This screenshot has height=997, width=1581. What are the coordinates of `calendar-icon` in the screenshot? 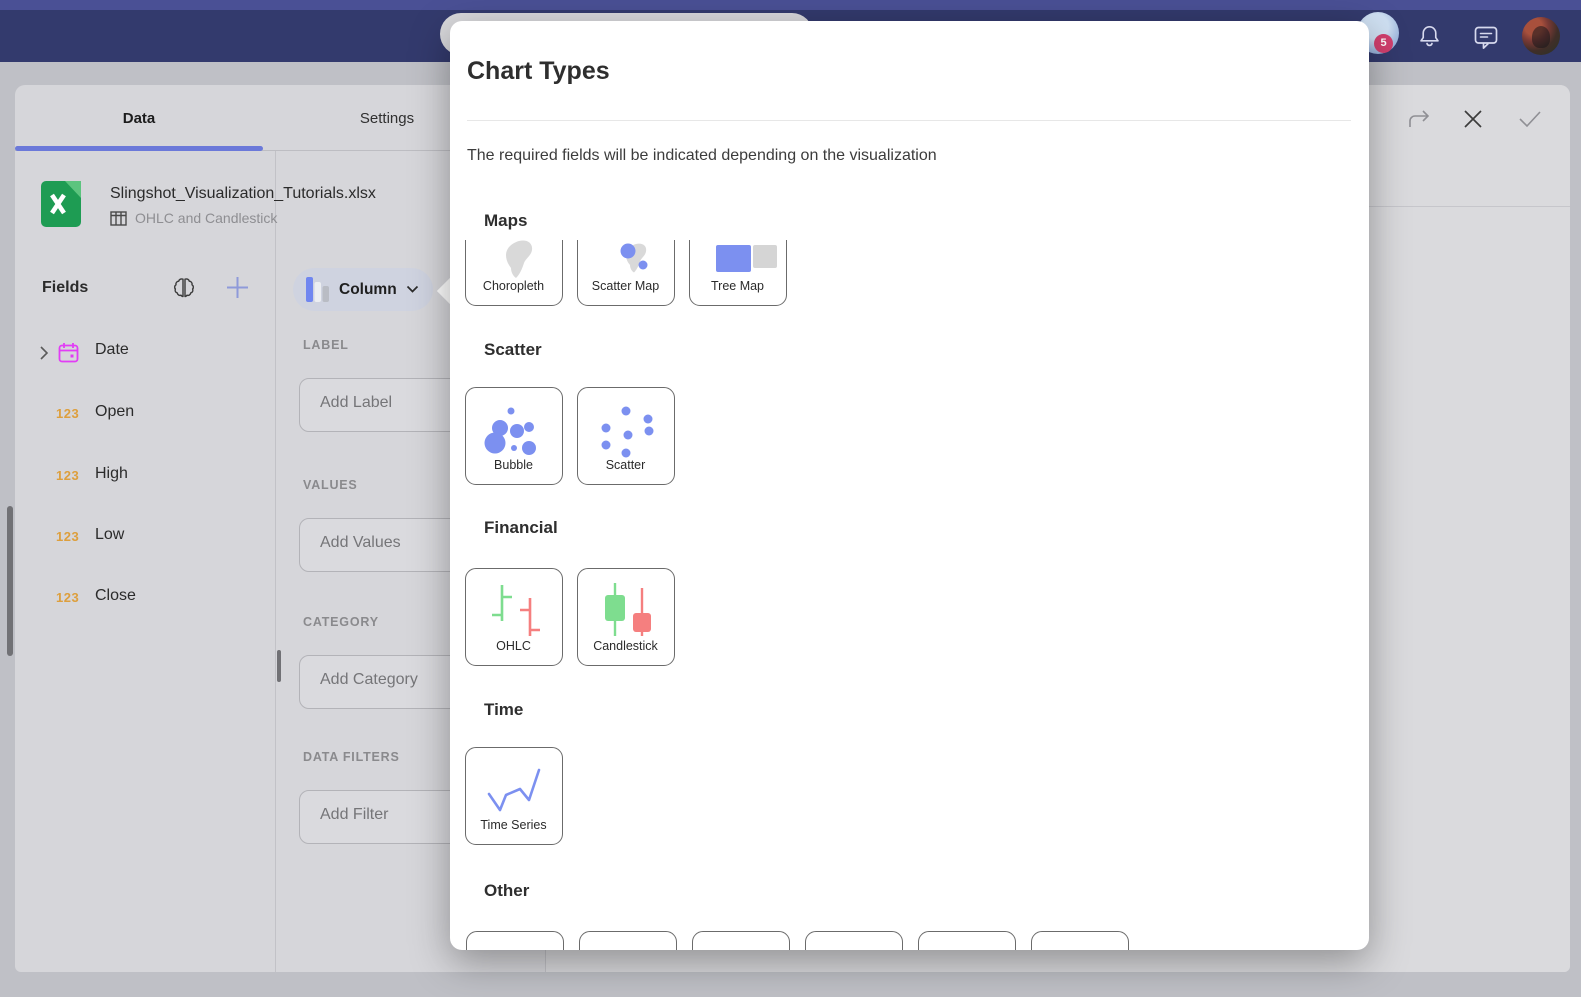 It's located at (68, 353).